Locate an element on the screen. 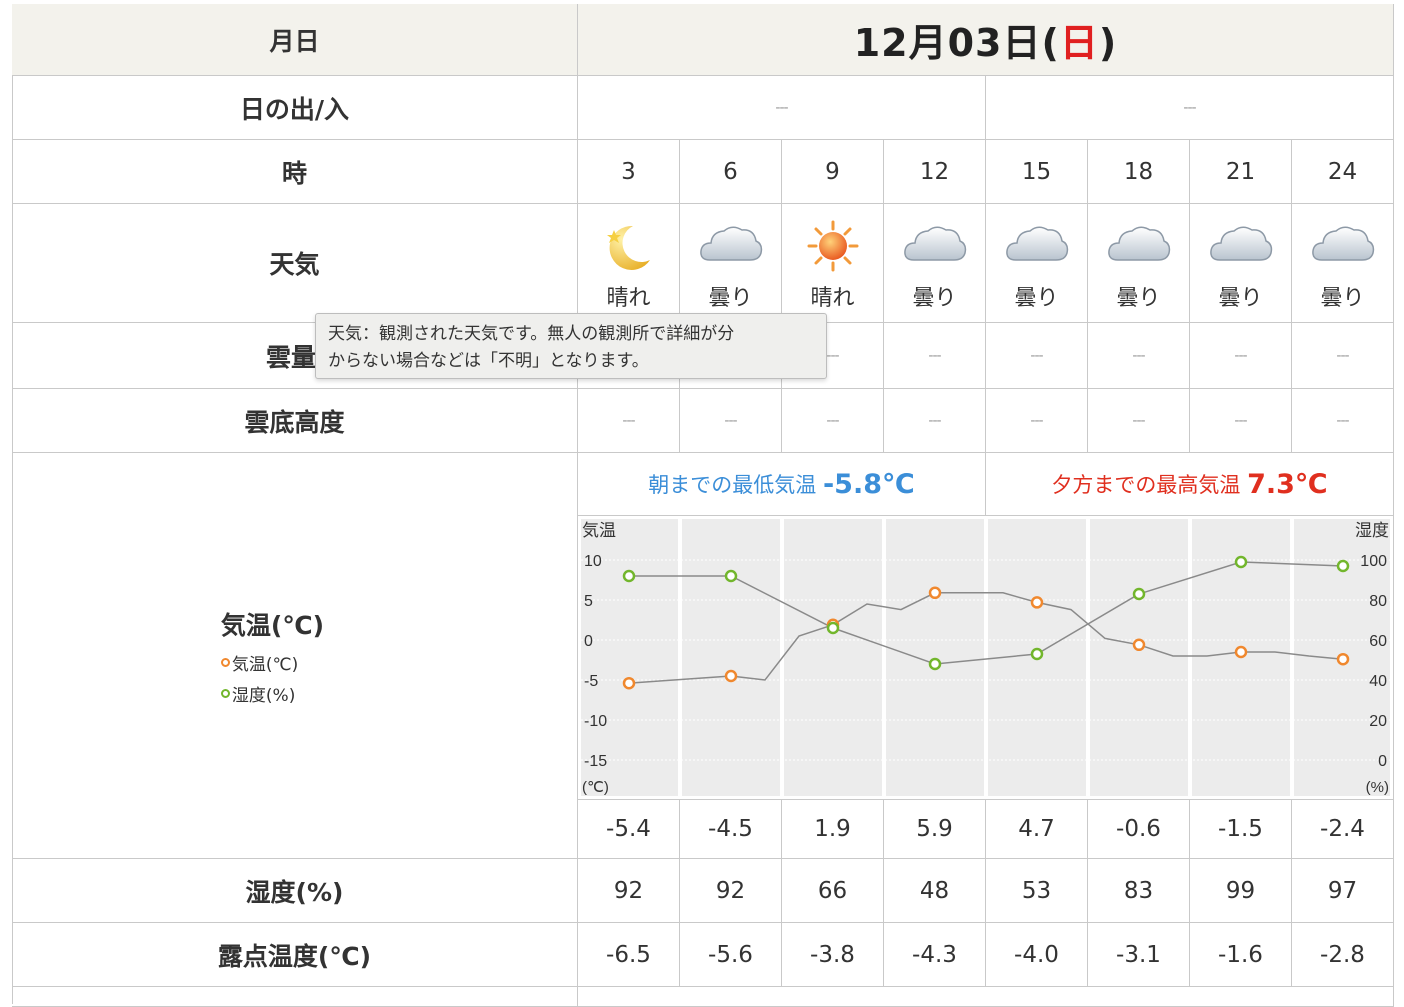 This screenshot has height=1007, width=1404. temperature-value: -4.5 is located at coordinates (730, 829).